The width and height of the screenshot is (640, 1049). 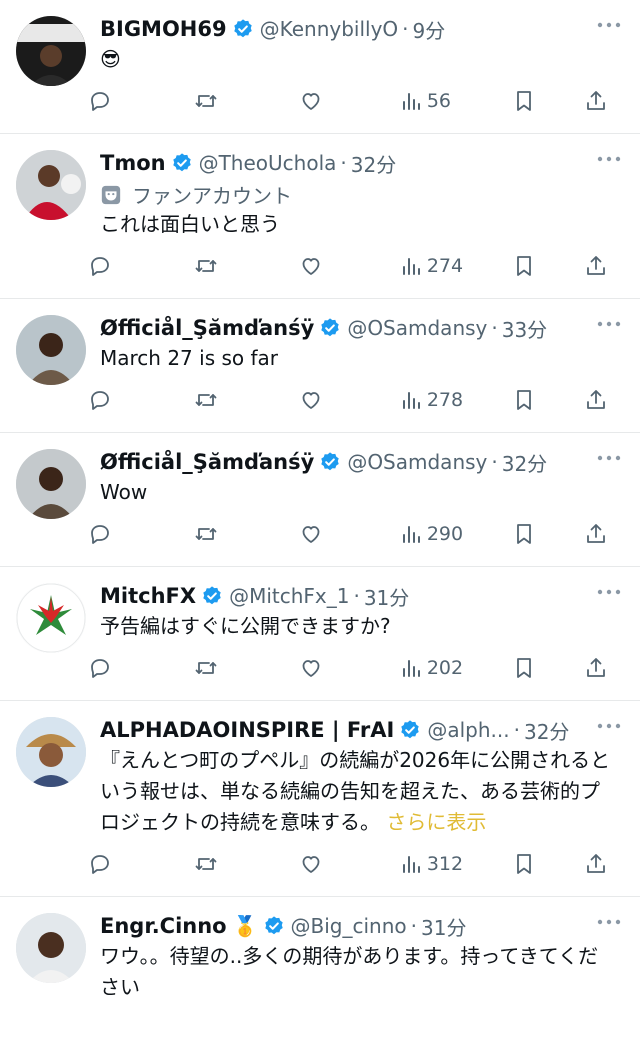 I want to click on user-handle: @Big_cinno, so click(x=349, y=926).